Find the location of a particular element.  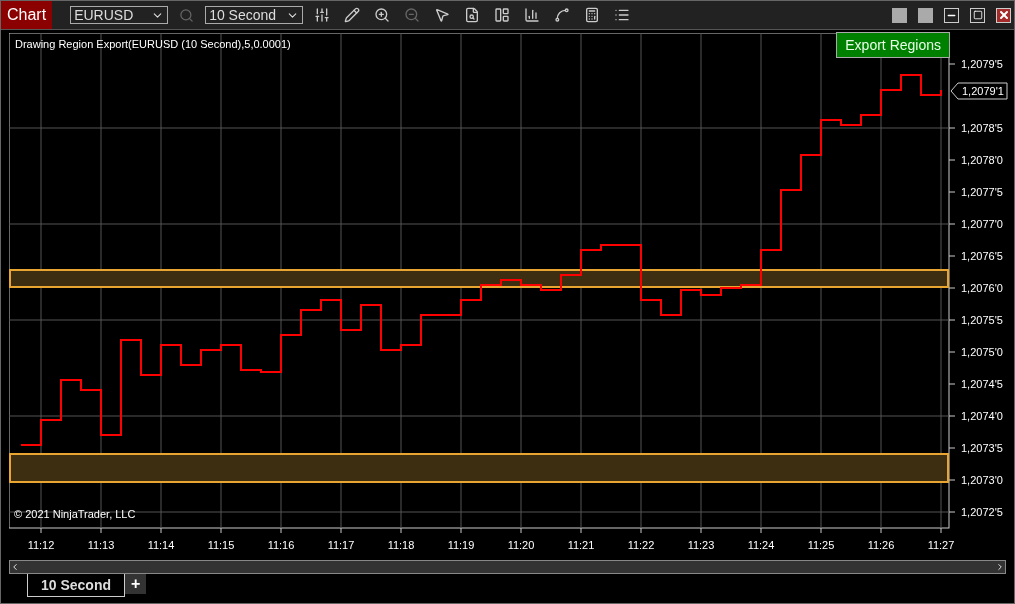

interval-dropdown: 10 Second is located at coordinates (254, 15).